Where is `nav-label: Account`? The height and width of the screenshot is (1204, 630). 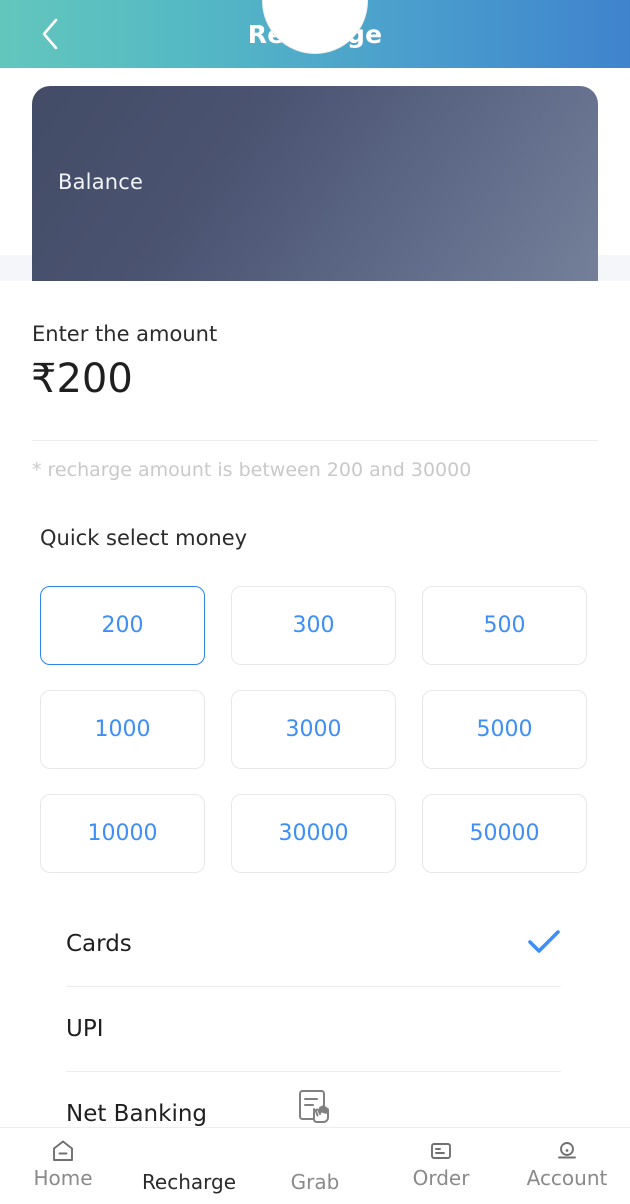 nav-label: Account is located at coordinates (567, 1178).